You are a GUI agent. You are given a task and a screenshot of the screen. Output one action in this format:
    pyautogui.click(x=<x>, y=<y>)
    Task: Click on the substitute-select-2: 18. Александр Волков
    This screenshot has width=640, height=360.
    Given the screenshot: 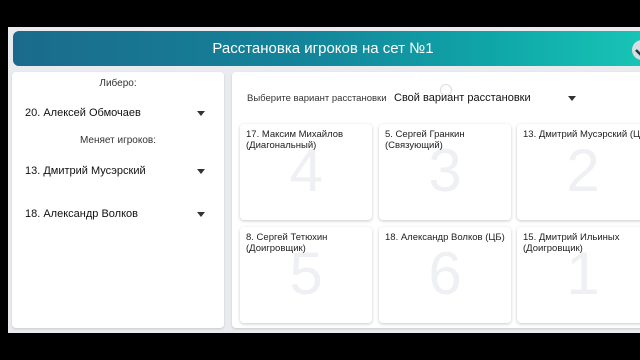 What is the action you would take?
    pyautogui.click(x=115, y=215)
    